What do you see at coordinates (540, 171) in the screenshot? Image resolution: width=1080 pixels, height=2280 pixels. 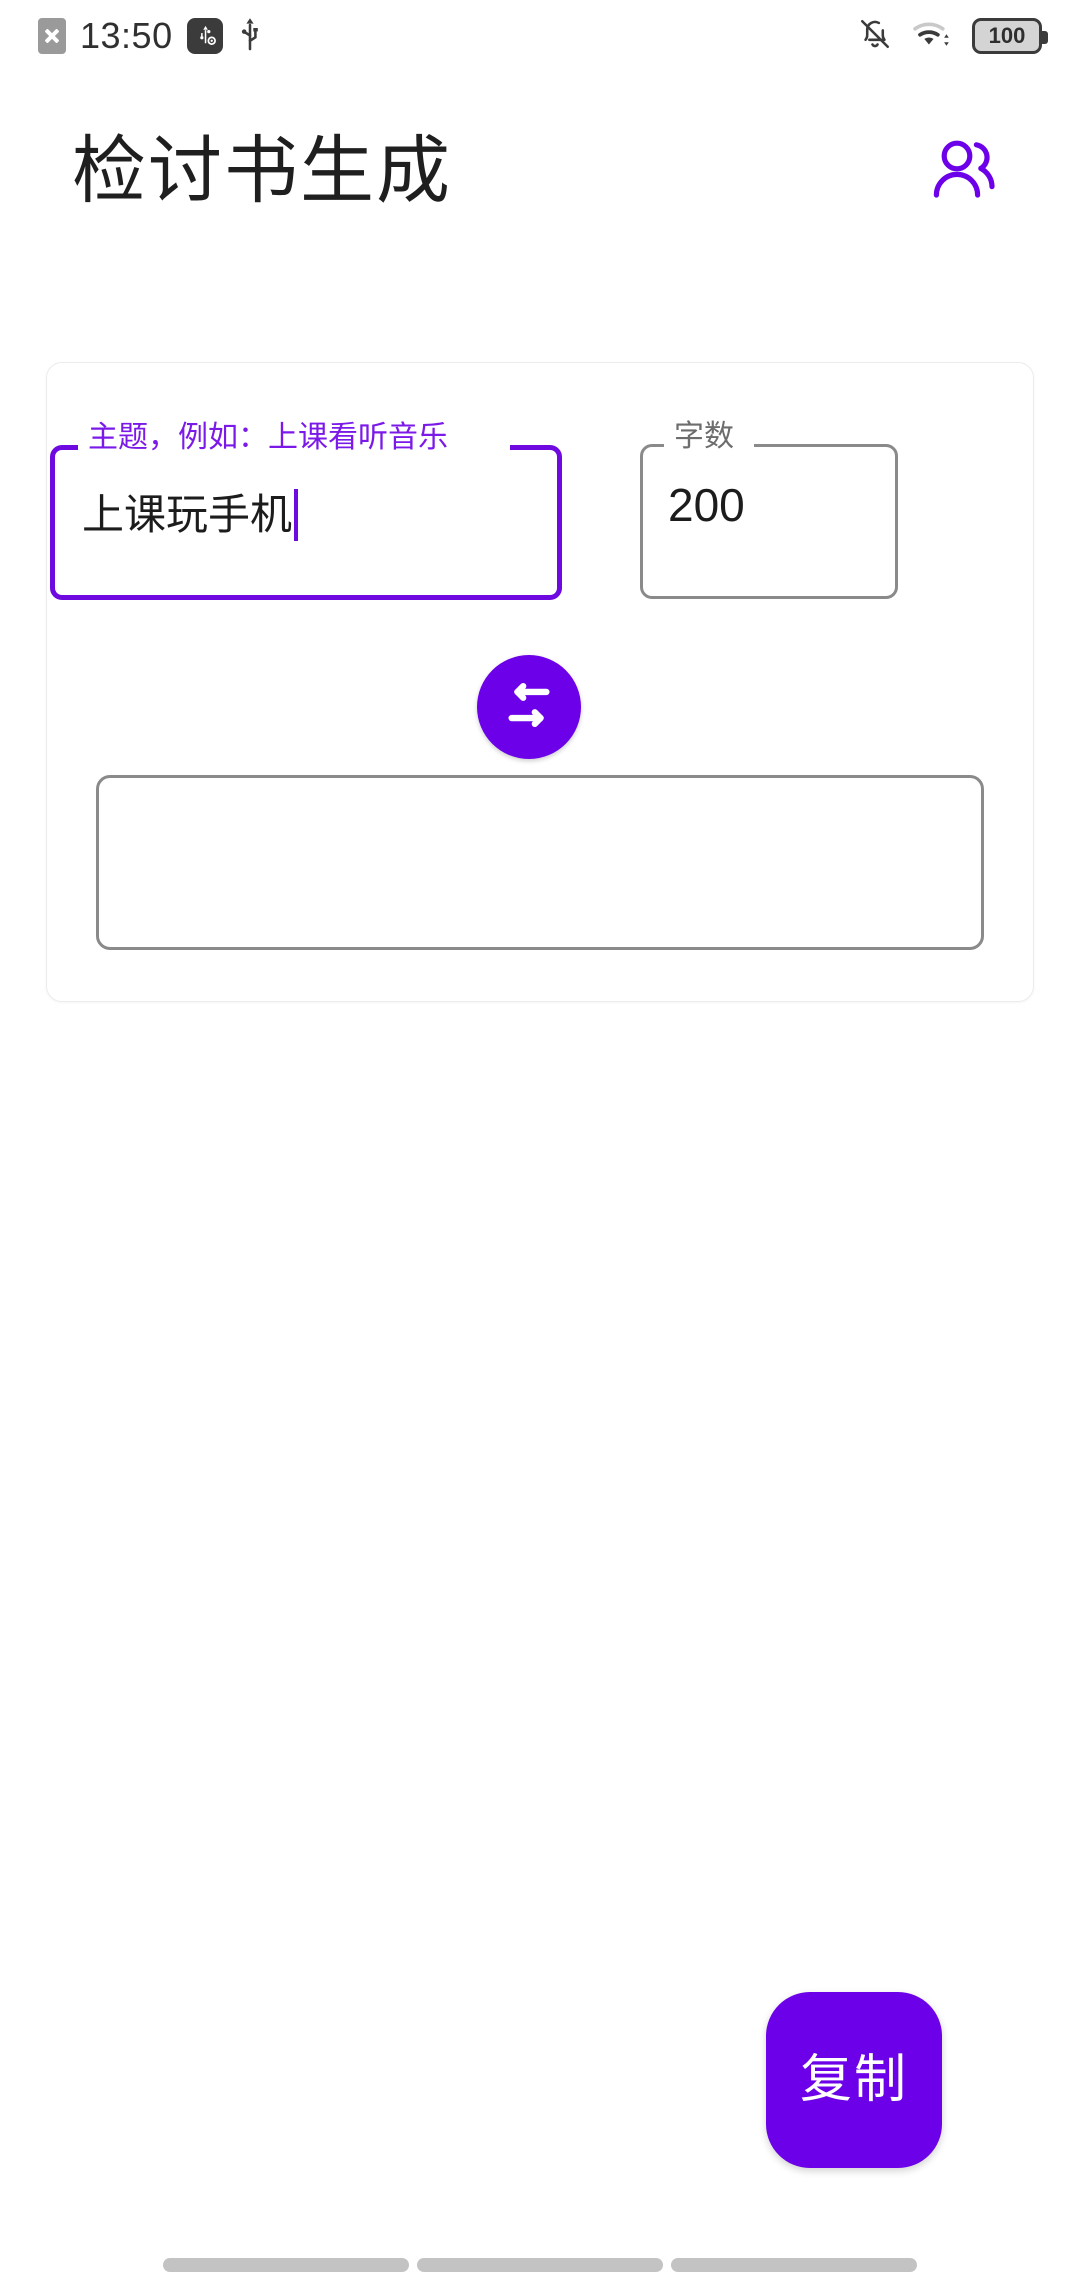 I see `app-bar: 检讨书生成` at bounding box center [540, 171].